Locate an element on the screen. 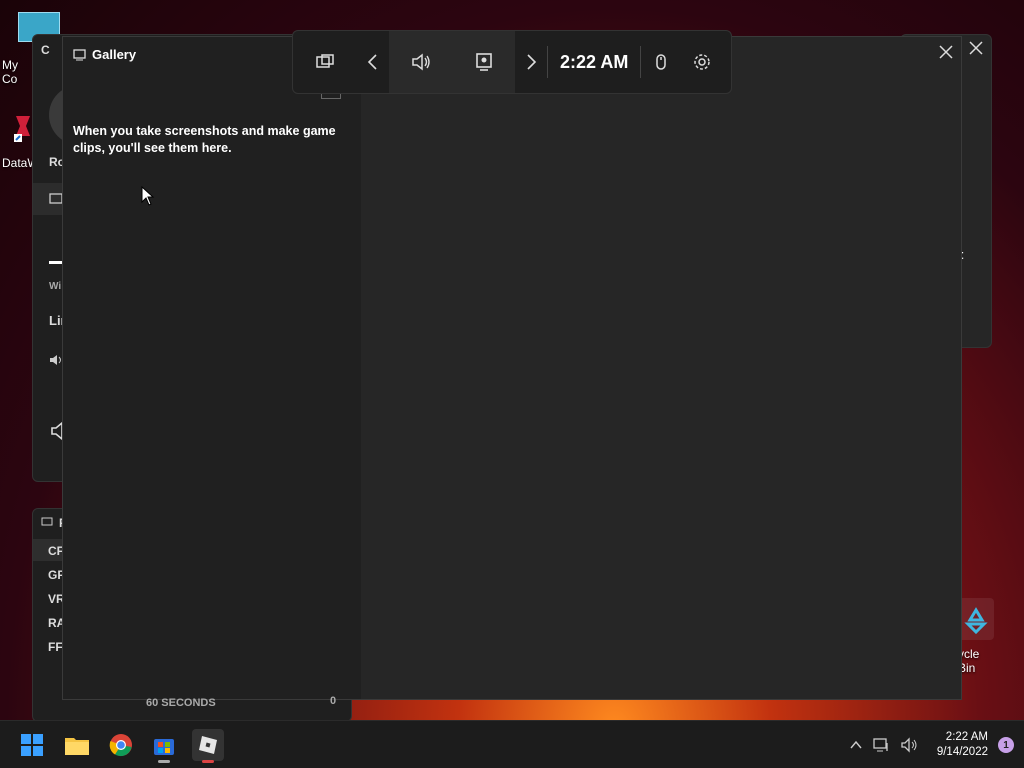  taskbar-microsoft-store is located at coordinates (164, 746).